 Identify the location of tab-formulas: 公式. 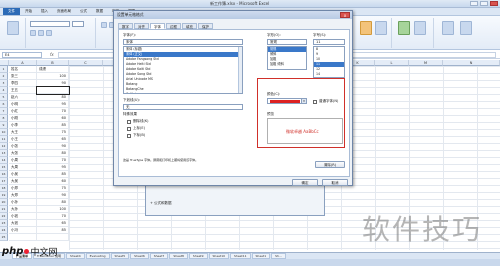
(83, 11).